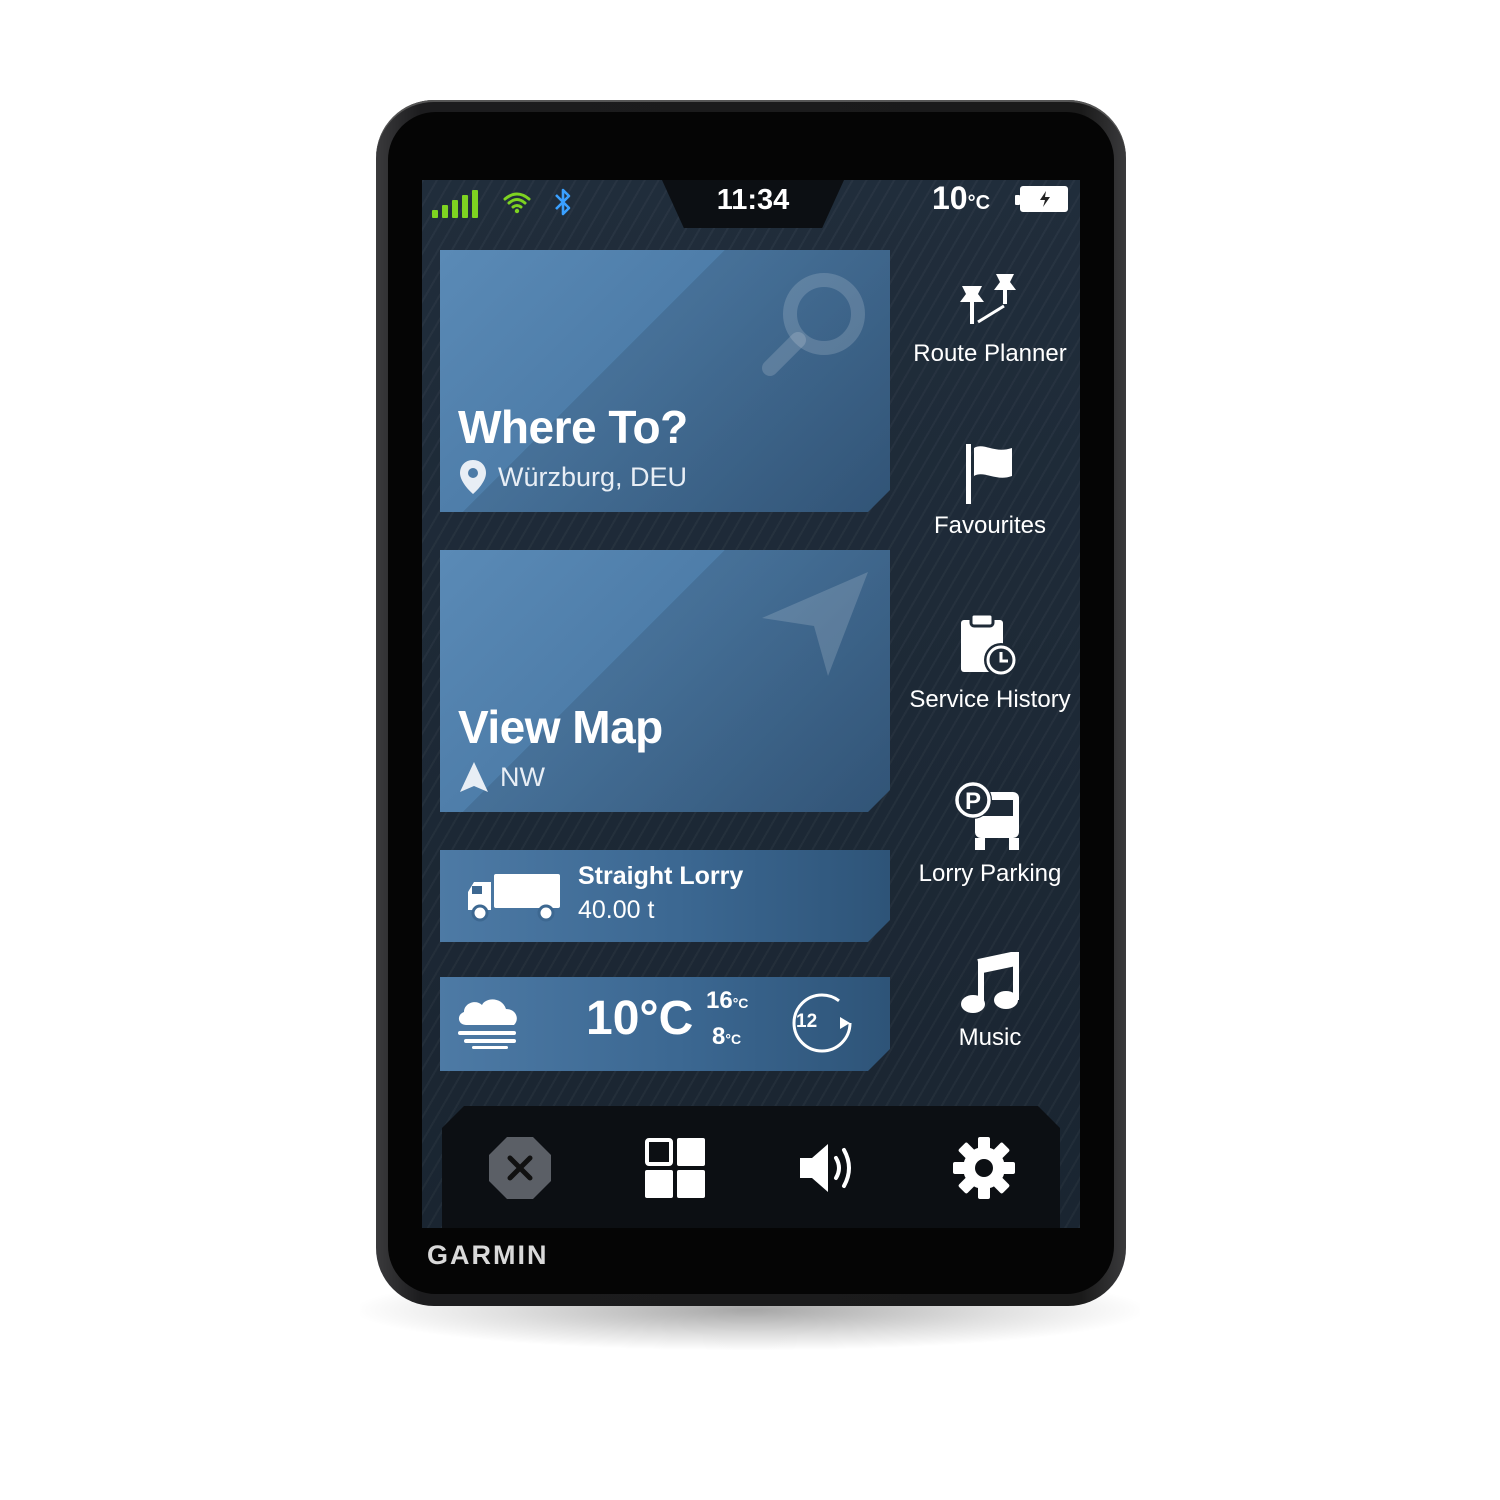 The height and width of the screenshot is (1500, 1500). I want to click on weather-low-value: 8, so click(719, 1036).